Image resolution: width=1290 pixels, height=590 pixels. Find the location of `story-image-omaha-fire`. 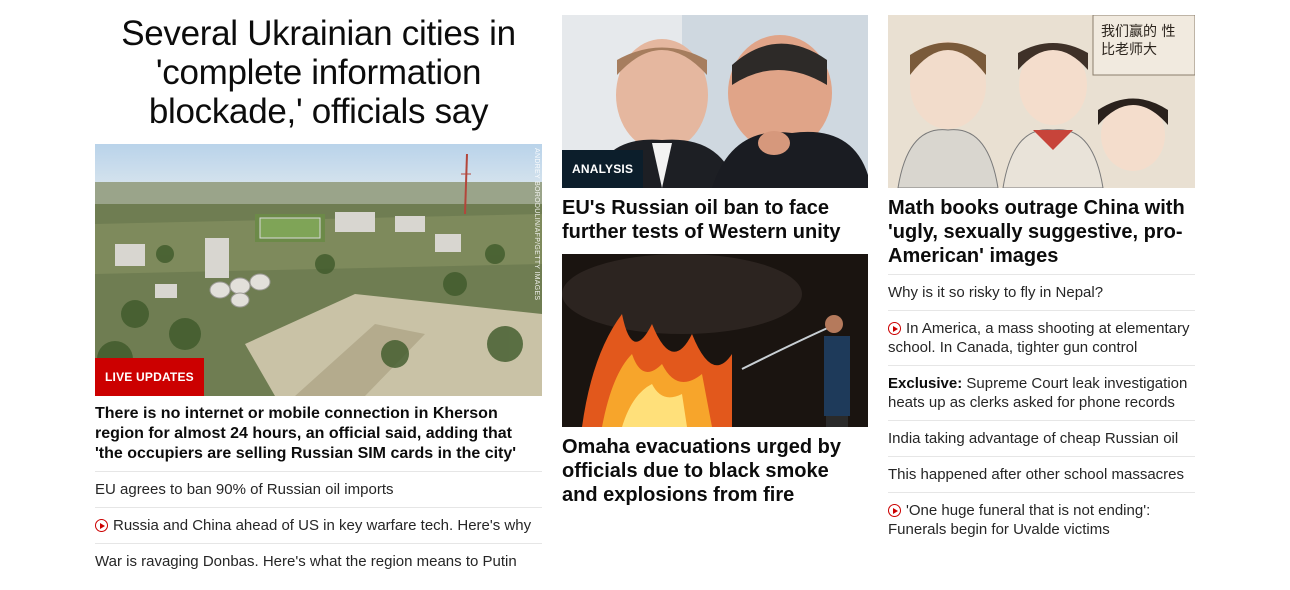

story-image-omaha-fire is located at coordinates (715, 340).